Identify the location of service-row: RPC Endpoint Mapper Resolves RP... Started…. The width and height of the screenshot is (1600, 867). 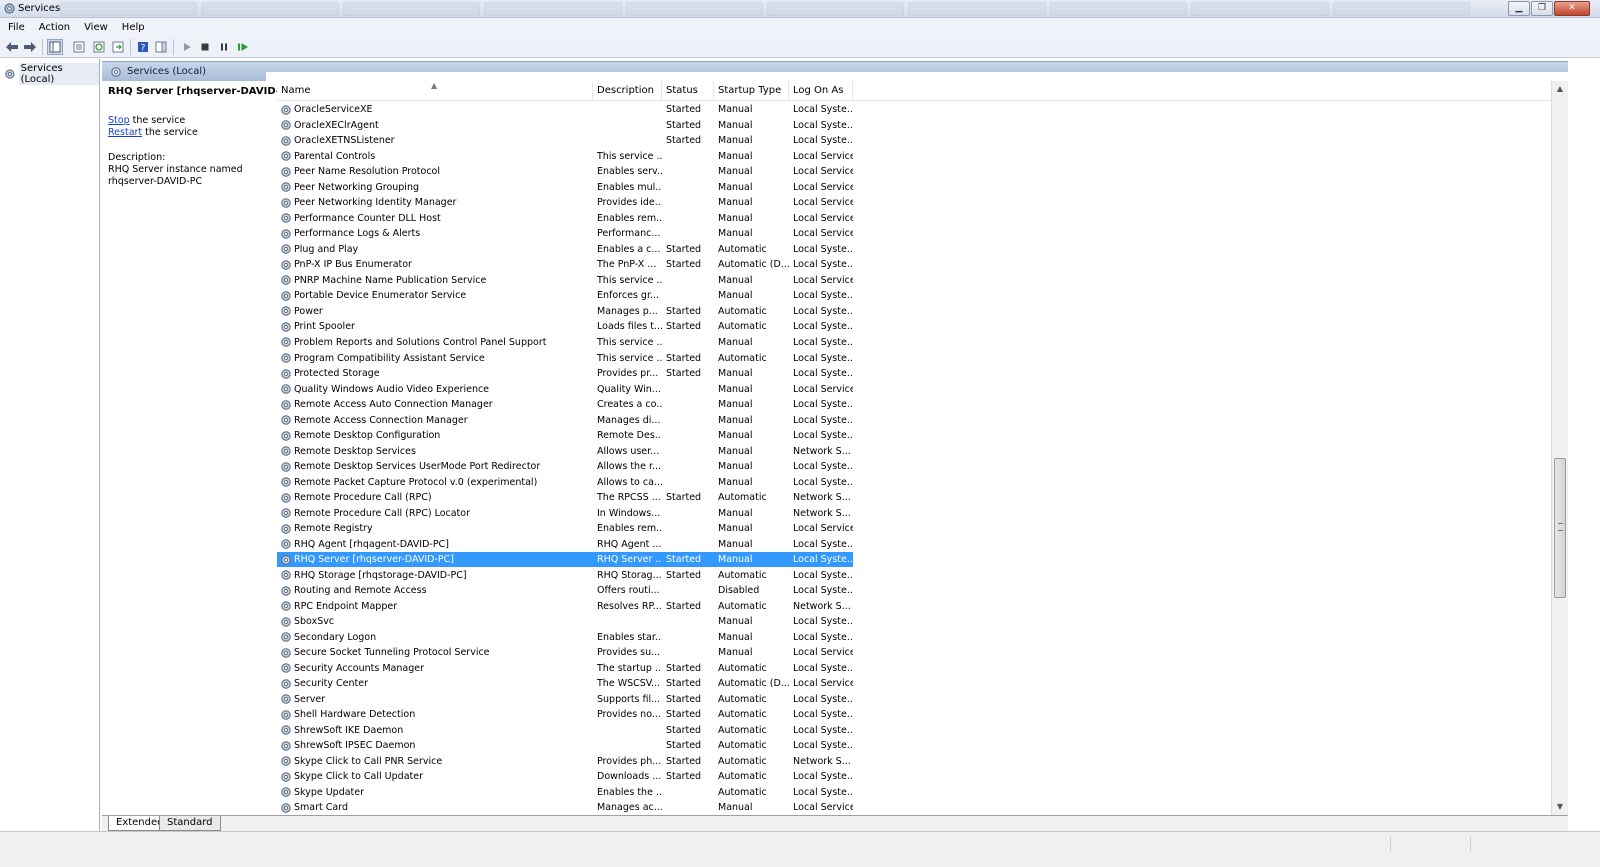
(914, 607).